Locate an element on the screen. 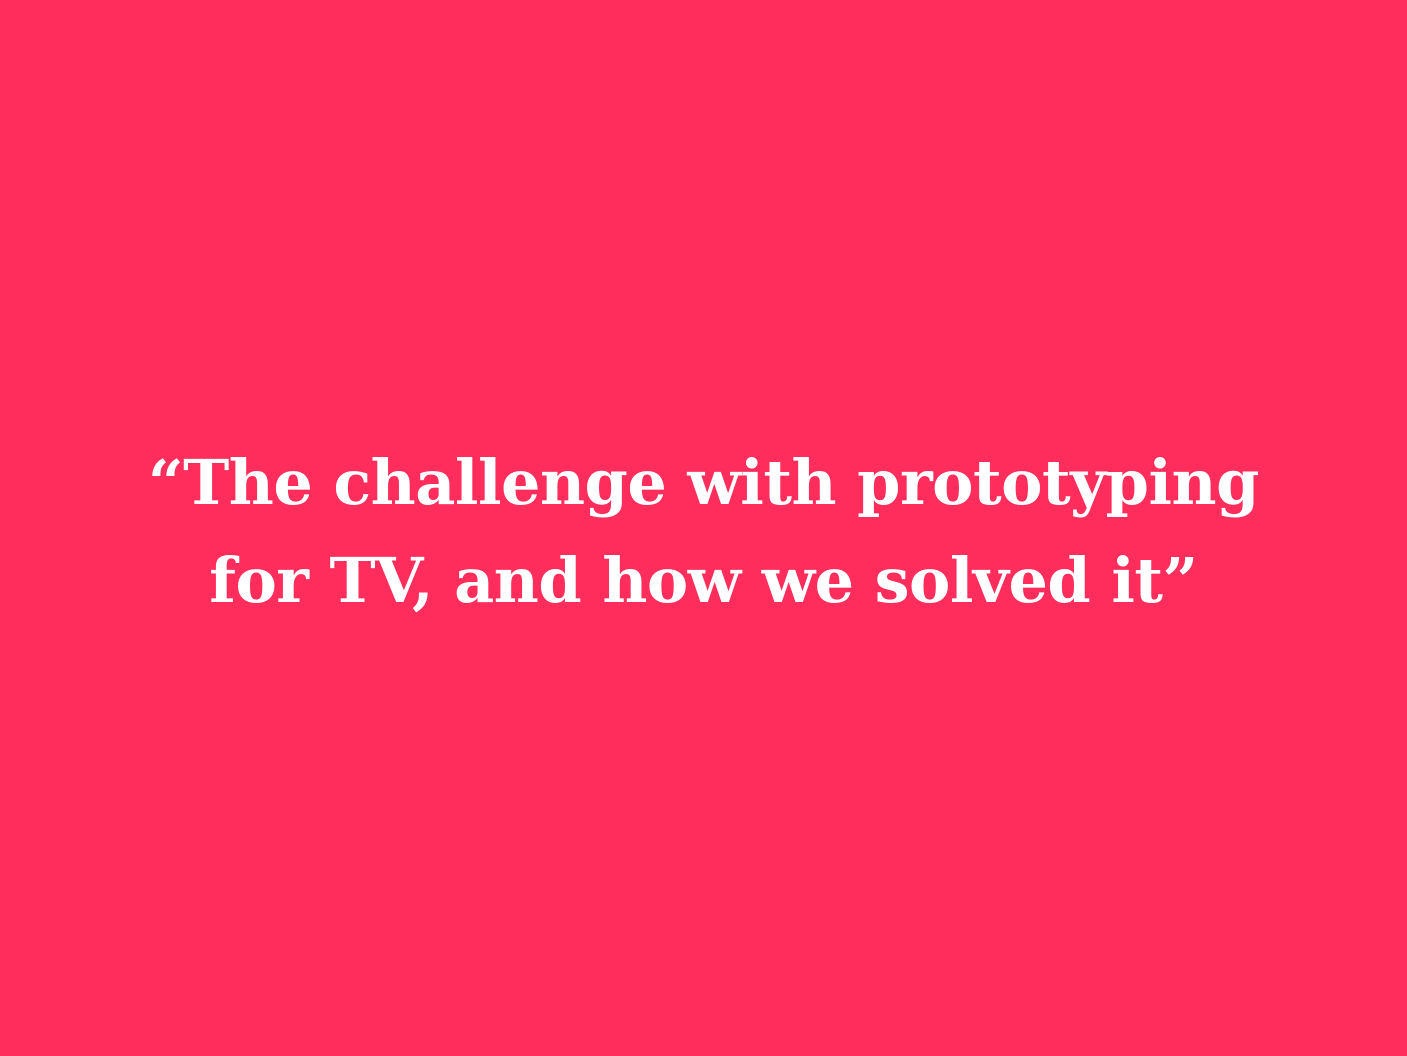 This screenshot has height=1056, width=1407. quote-line-1: “The challenge with prototyping is located at coordinates (703, 482).